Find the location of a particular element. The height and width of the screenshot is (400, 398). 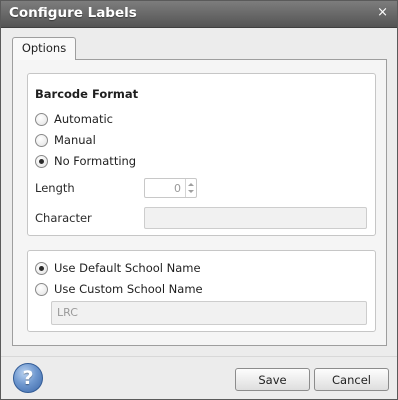

radio-manual-button is located at coordinates (41, 140).